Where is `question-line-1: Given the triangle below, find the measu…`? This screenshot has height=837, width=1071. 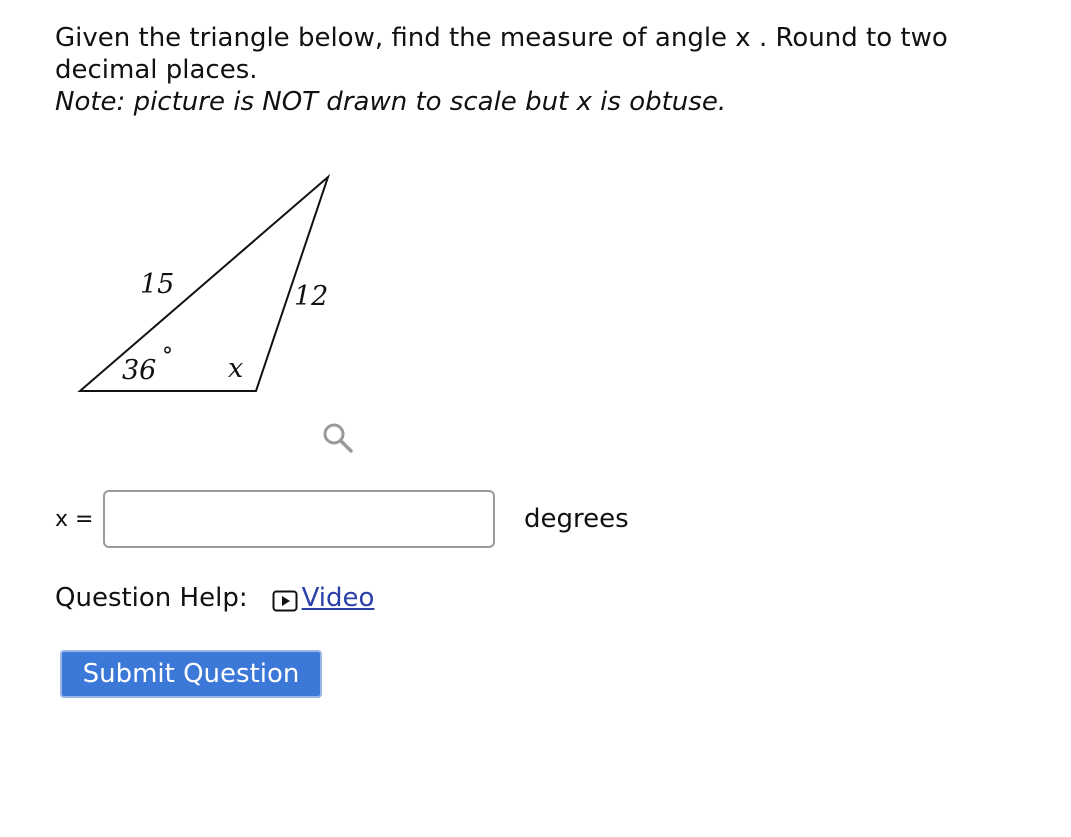
question-line-1: Given the triangle below, find the measu… is located at coordinates (501, 38).